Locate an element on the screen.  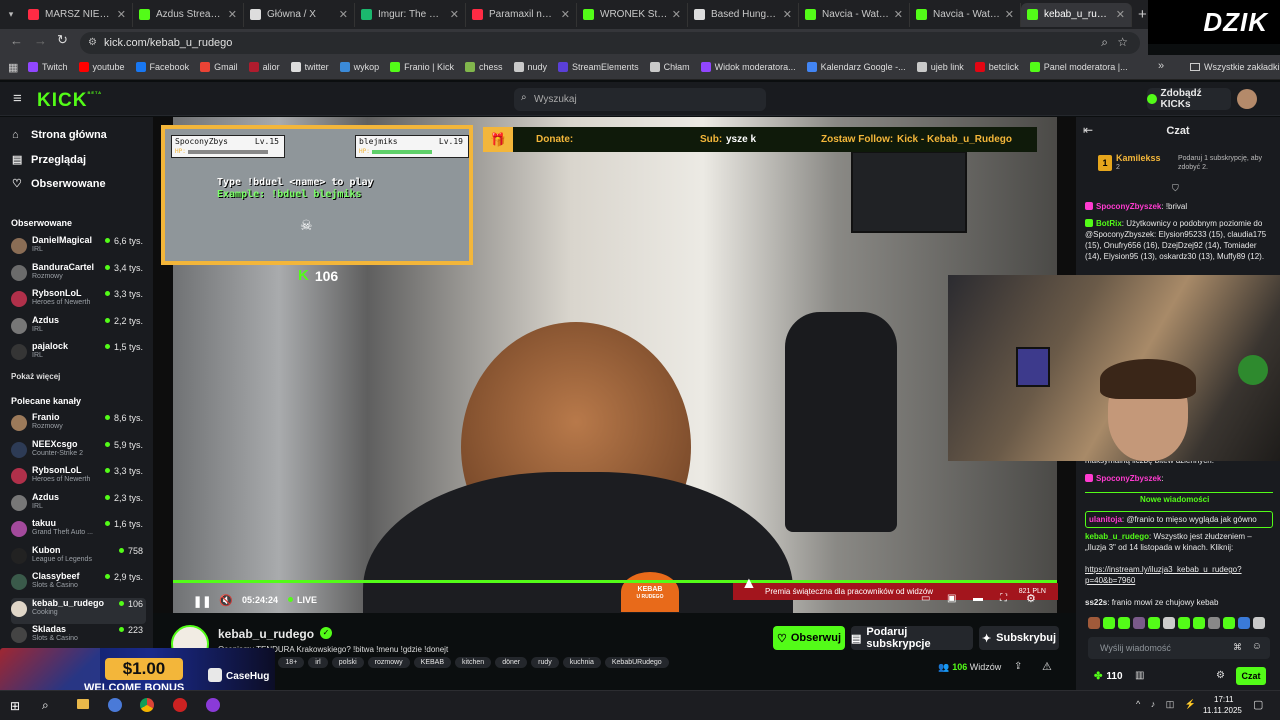
channel-item: Azdus IRL 2,3 tys. is located at coordinates (78, 505).